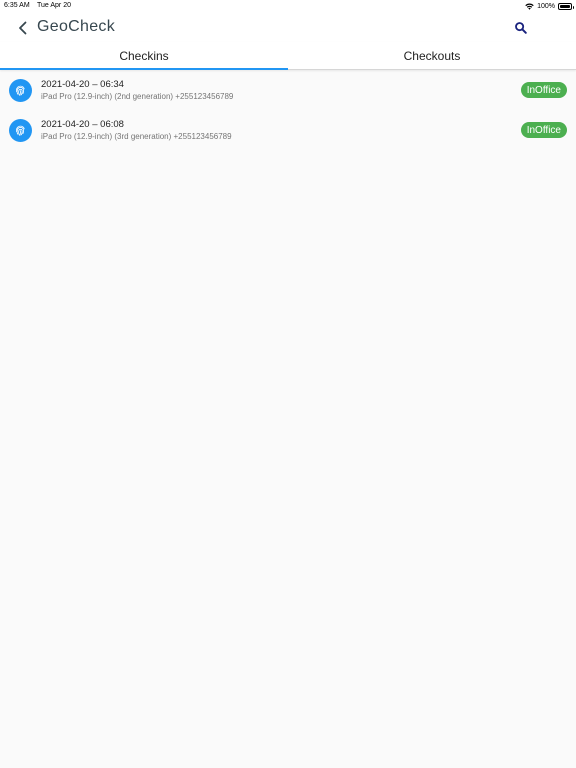 The width and height of the screenshot is (576, 768). What do you see at coordinates (23, 28) in the screenshot?
I see `chevron-left-icon` at bounding box center [23, 28].